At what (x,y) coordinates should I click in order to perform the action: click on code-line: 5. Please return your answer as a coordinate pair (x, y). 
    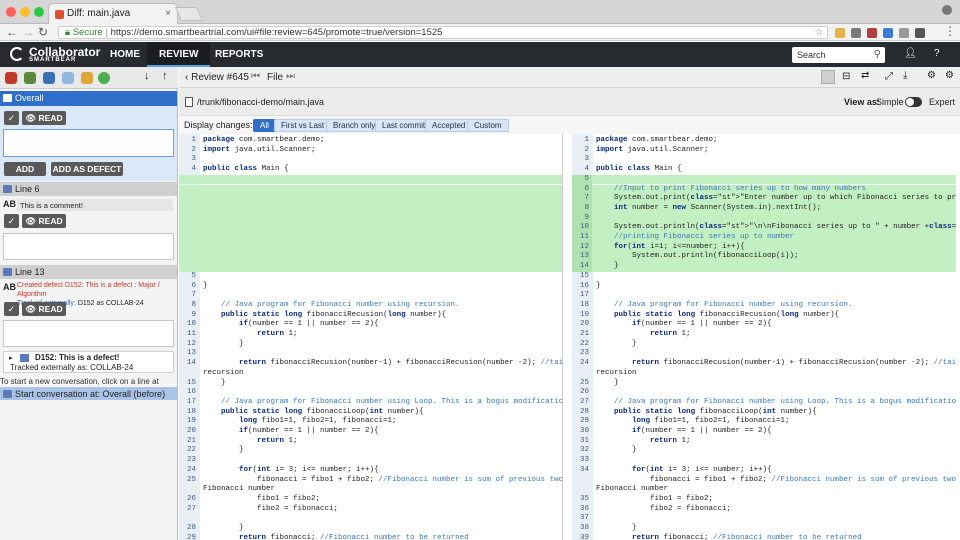
    Looking at the image, I should click on (370, 277).